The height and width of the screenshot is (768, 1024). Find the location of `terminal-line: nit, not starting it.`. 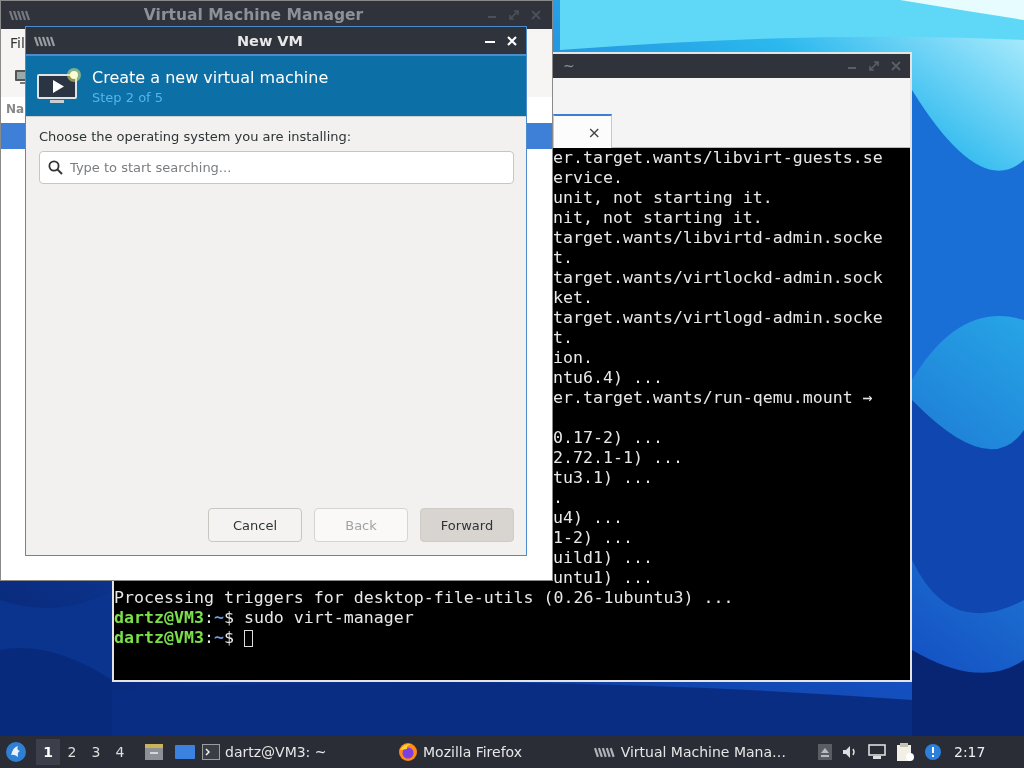

terminal-line: nit, not starting it. is located at coordinates (658, 218).